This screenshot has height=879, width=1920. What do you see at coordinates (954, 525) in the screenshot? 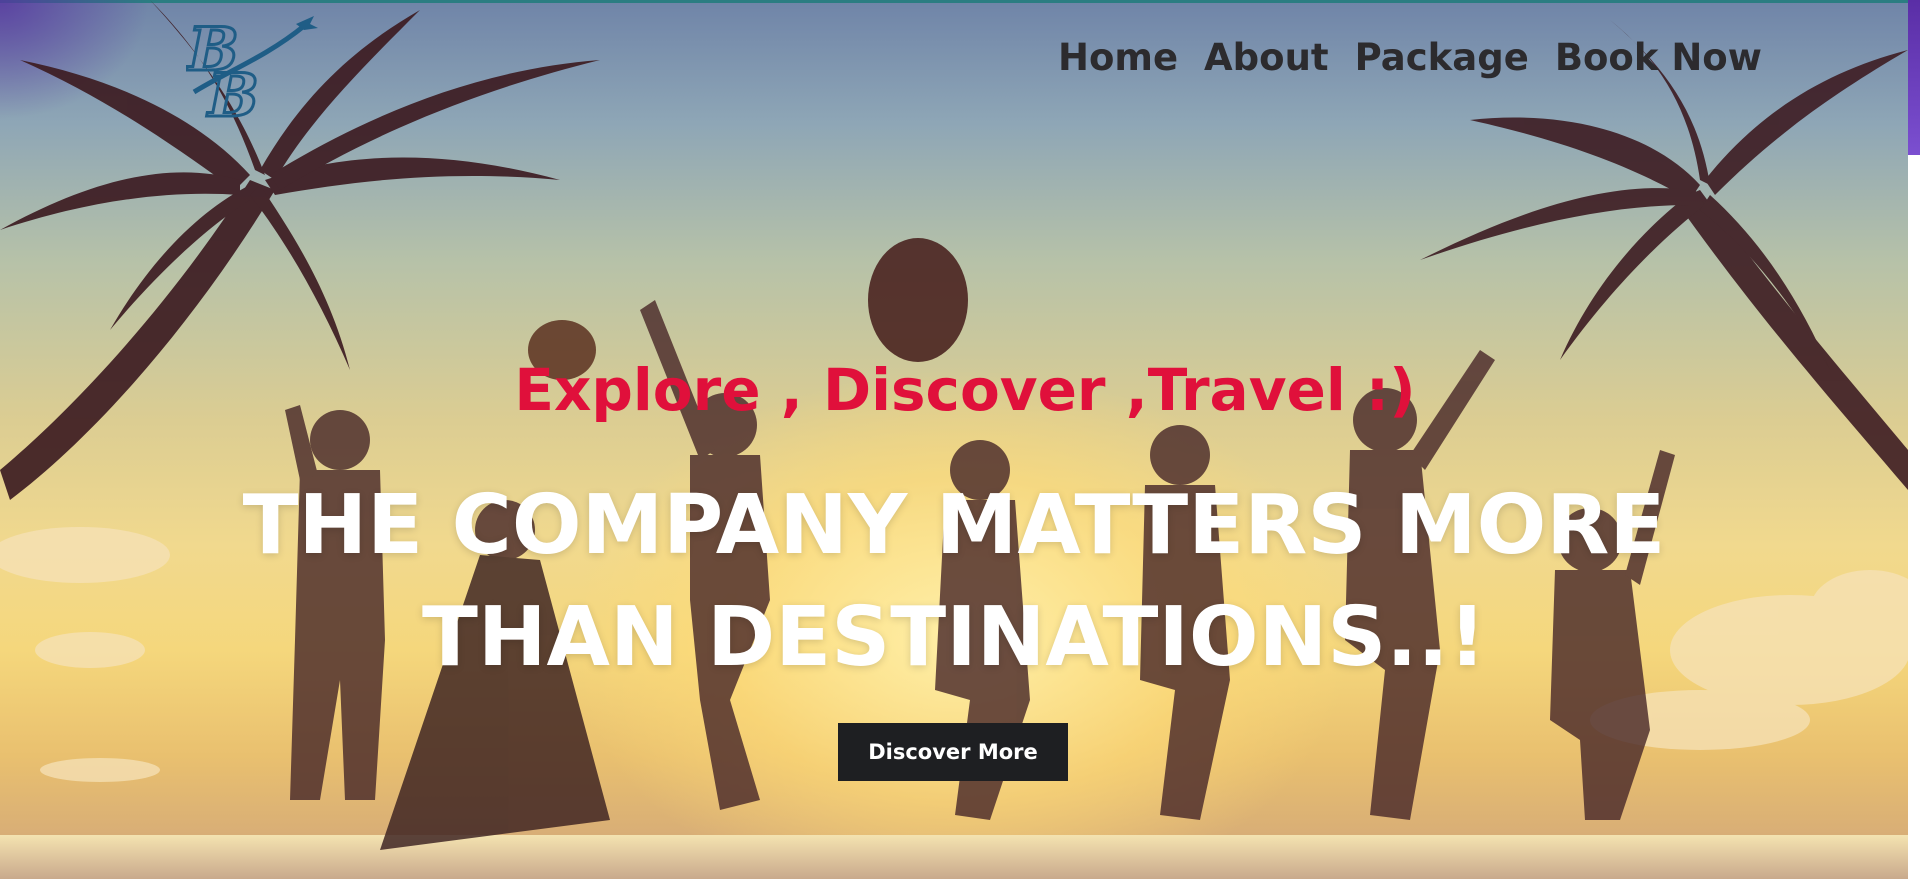
I see `hero-headline-line1: THE COMPANY MATTERS MORE` at bounding box center [954, 525].